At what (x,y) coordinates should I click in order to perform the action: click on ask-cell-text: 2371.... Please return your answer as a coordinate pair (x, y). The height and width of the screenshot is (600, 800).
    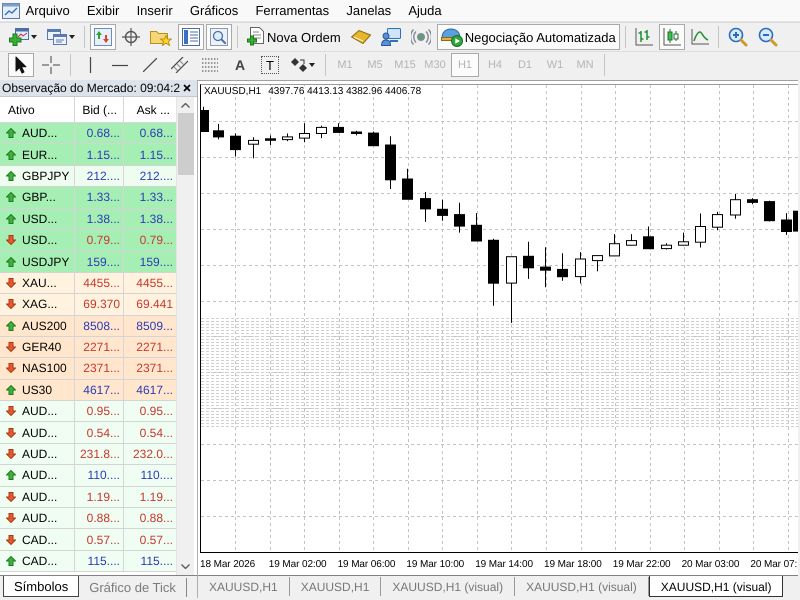
    Looking at the image, I should click on (154, 369).